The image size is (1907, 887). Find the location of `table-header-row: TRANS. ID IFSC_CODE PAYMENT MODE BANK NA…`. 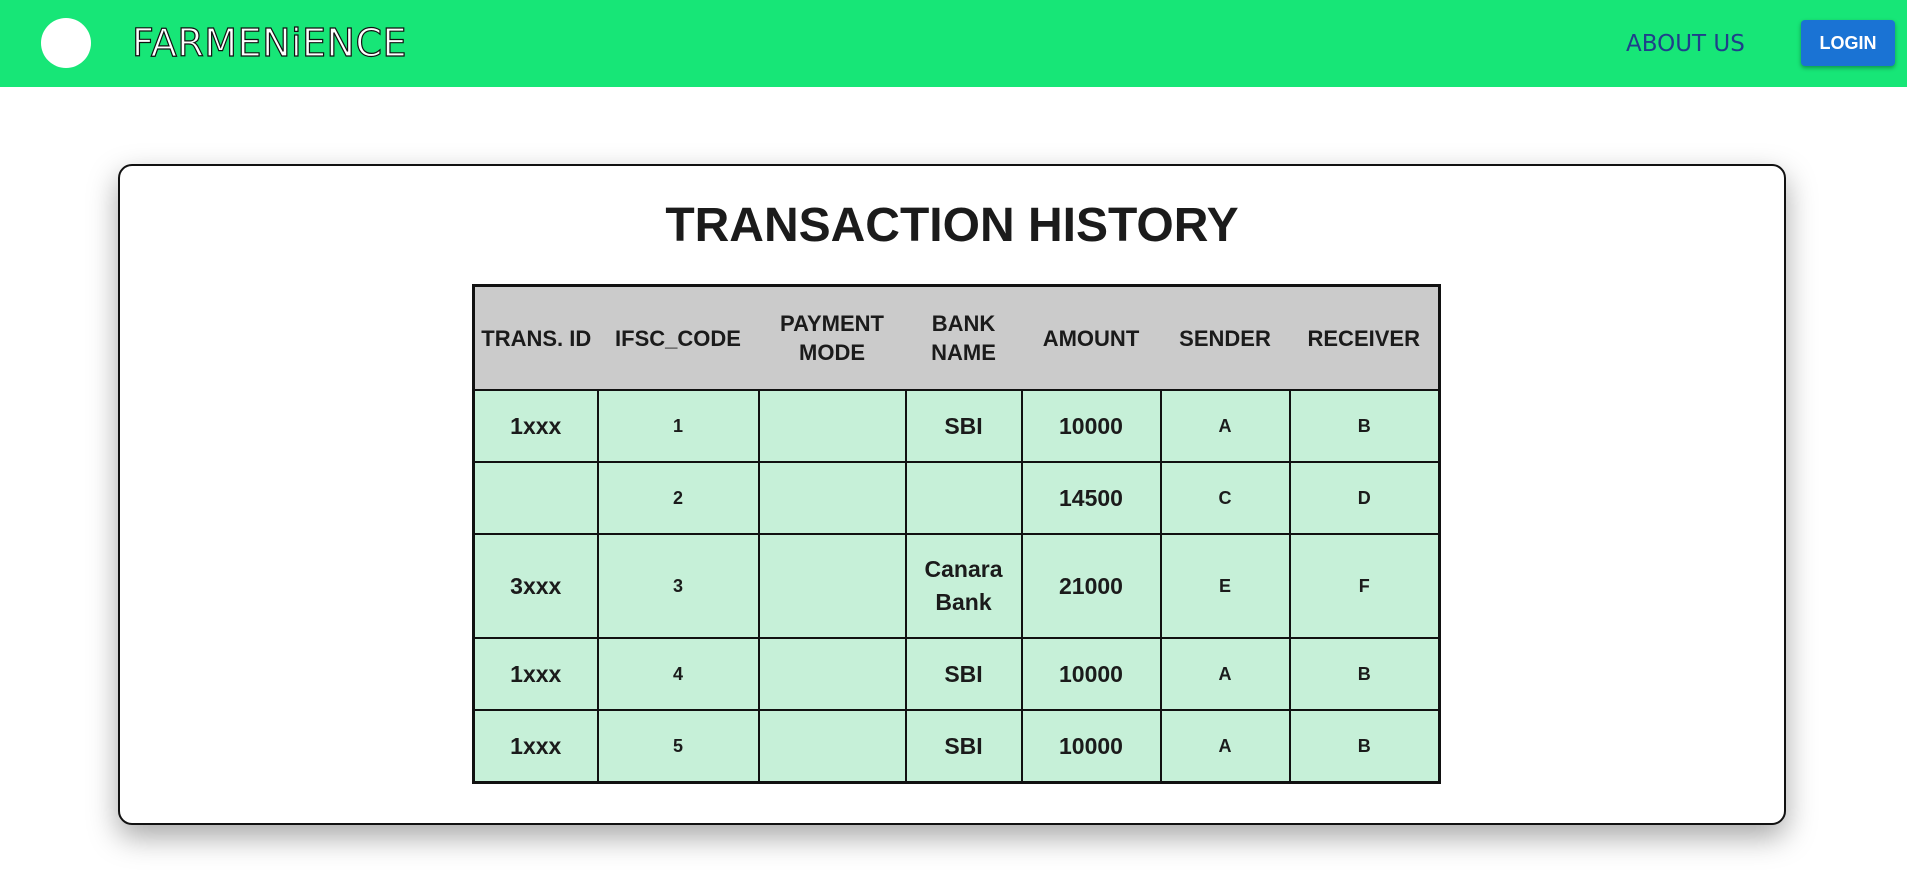

table-header-row: TRANS. ID IFSC_CODE PAYMENT MODE BANK NA… is located at coordinates (956, 337).